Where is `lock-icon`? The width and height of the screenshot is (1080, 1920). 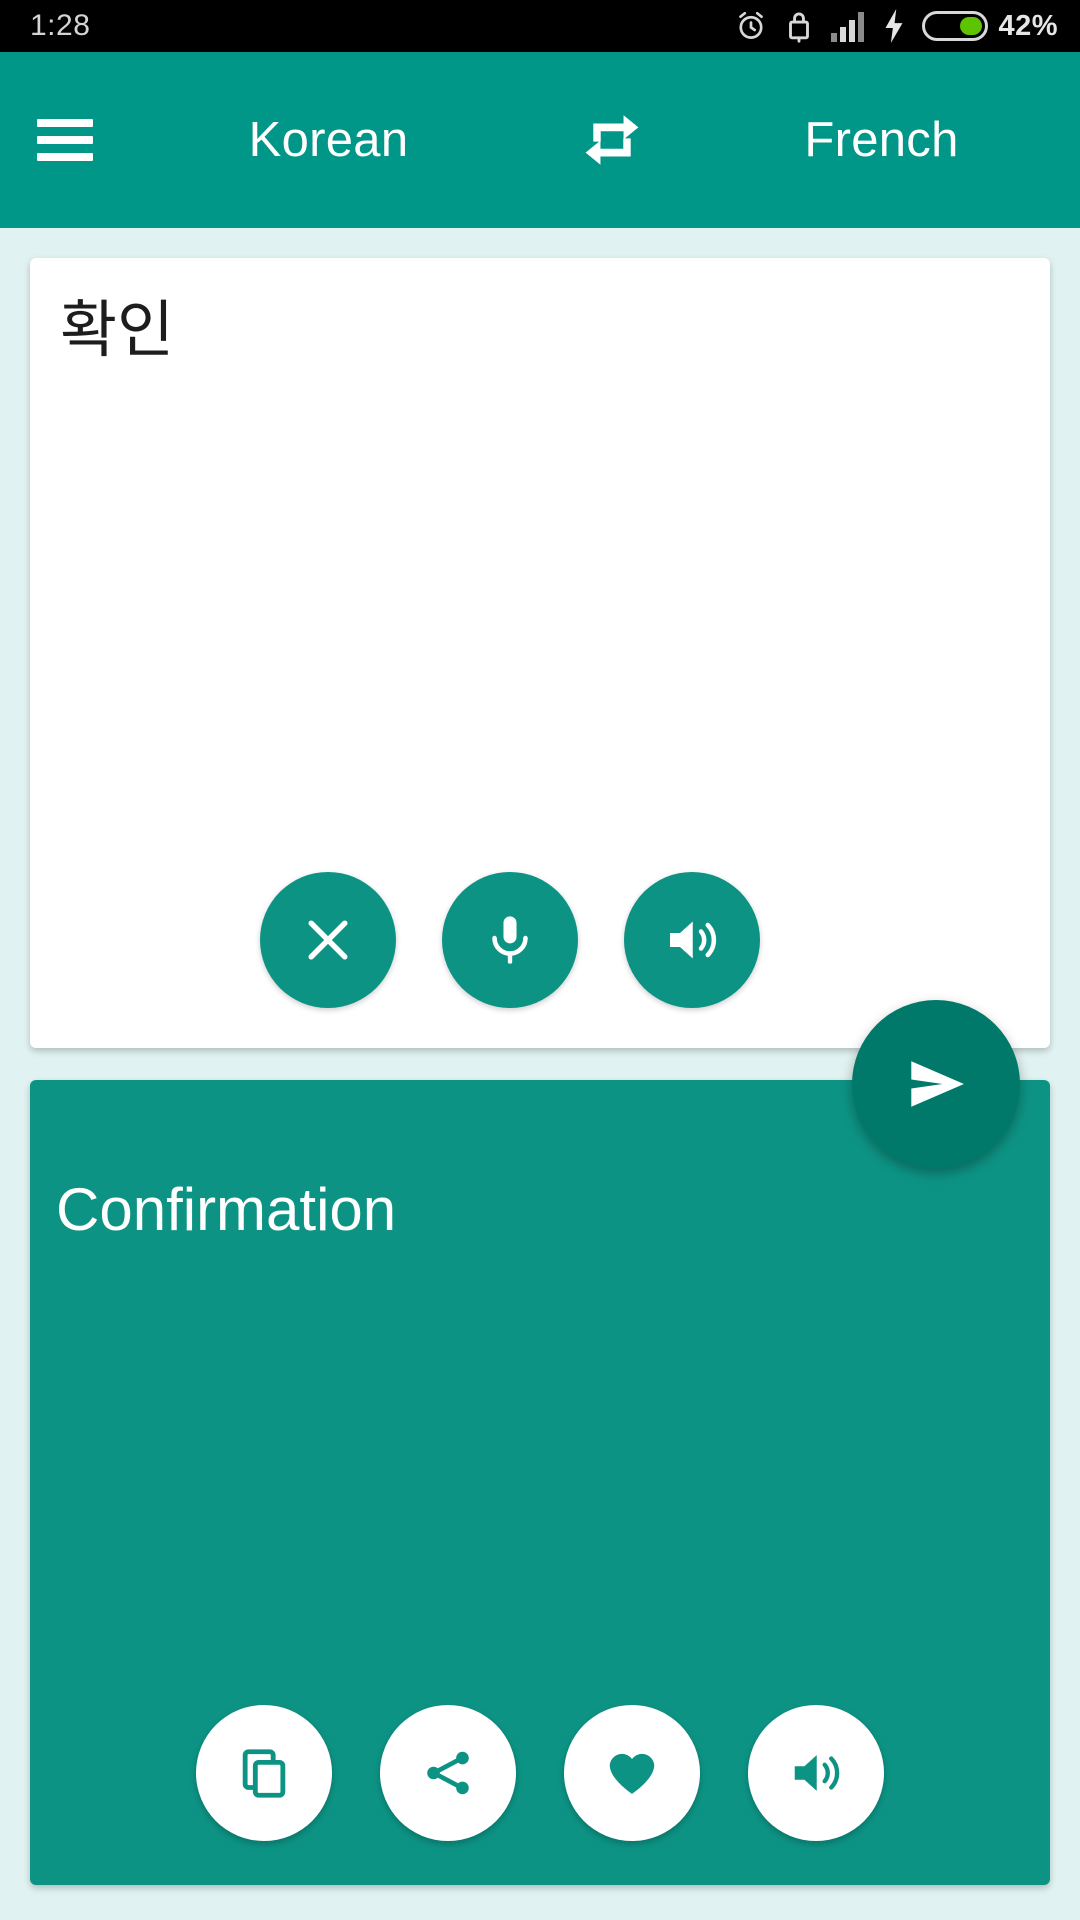 lock-icon is located at coordinates (799, 26).